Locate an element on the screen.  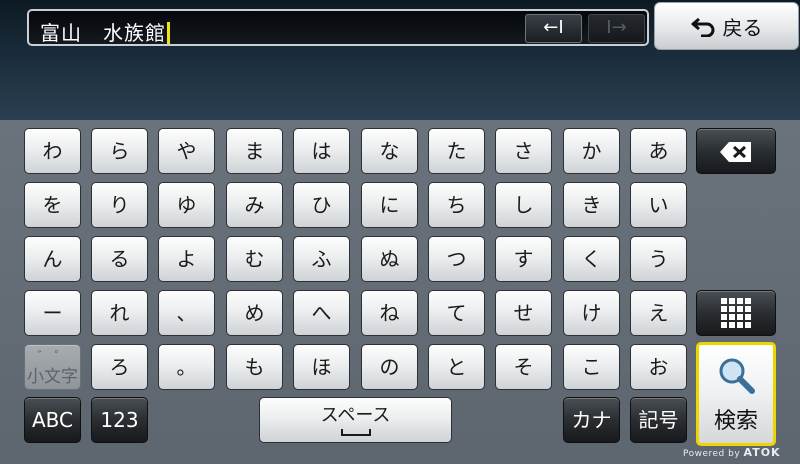
input-text: 富山 水族館 is located at coordinates (103, 33).